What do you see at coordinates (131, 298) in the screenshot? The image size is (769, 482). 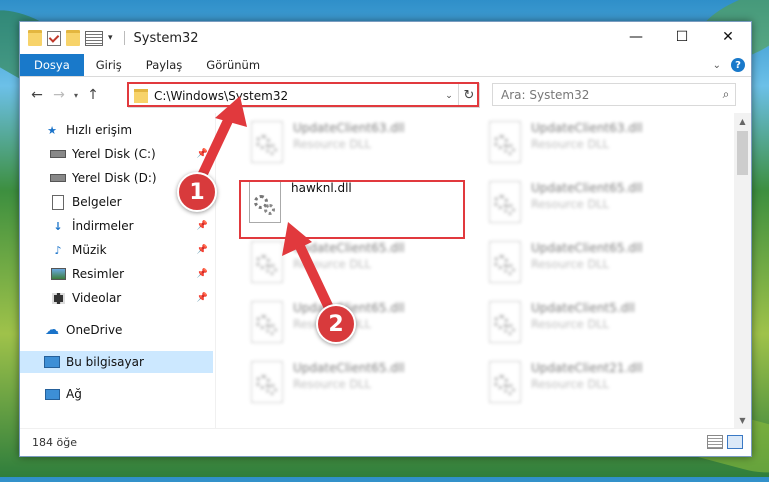 I see `sidebar-item-videos: Videolar 📌` at bounding box center [131, 298].